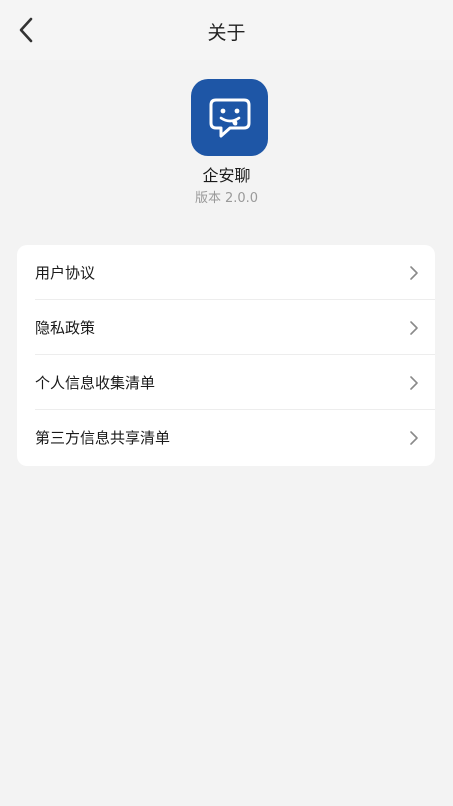  What do you see at coordinates (241, 198) in the screenshot?
I see `version-number: 2.0.0` at bounding box center [241, 198].